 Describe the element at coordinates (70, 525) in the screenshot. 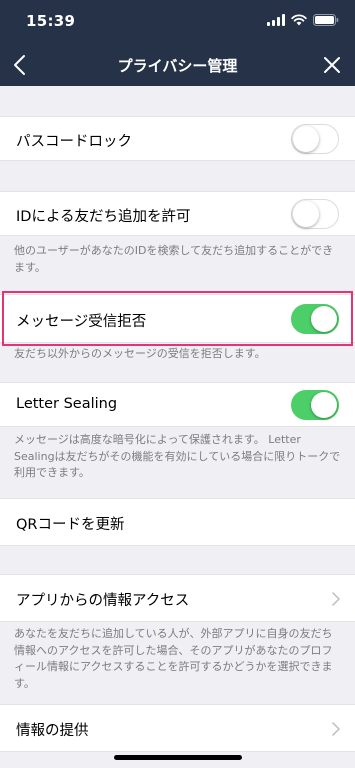

I see `qr-code-update-label: QRコードを更新` at that location.